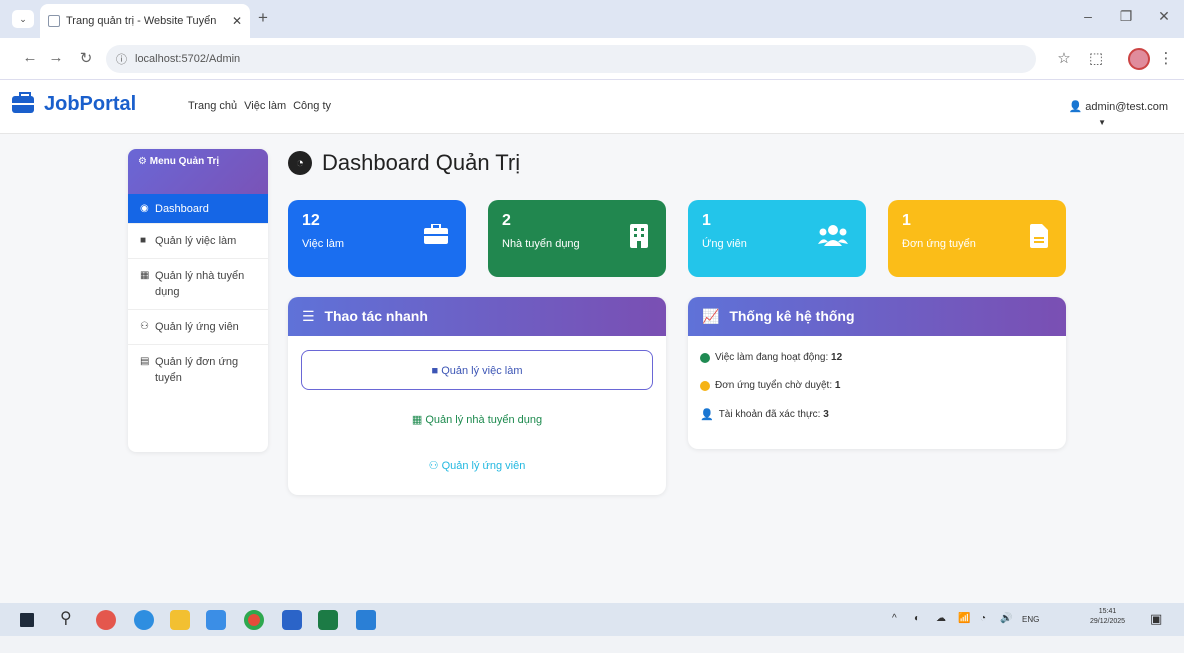 The height and width of the screenshot is (653, 1184). I want to click on user-icon: 👤, so click(1075, 107).